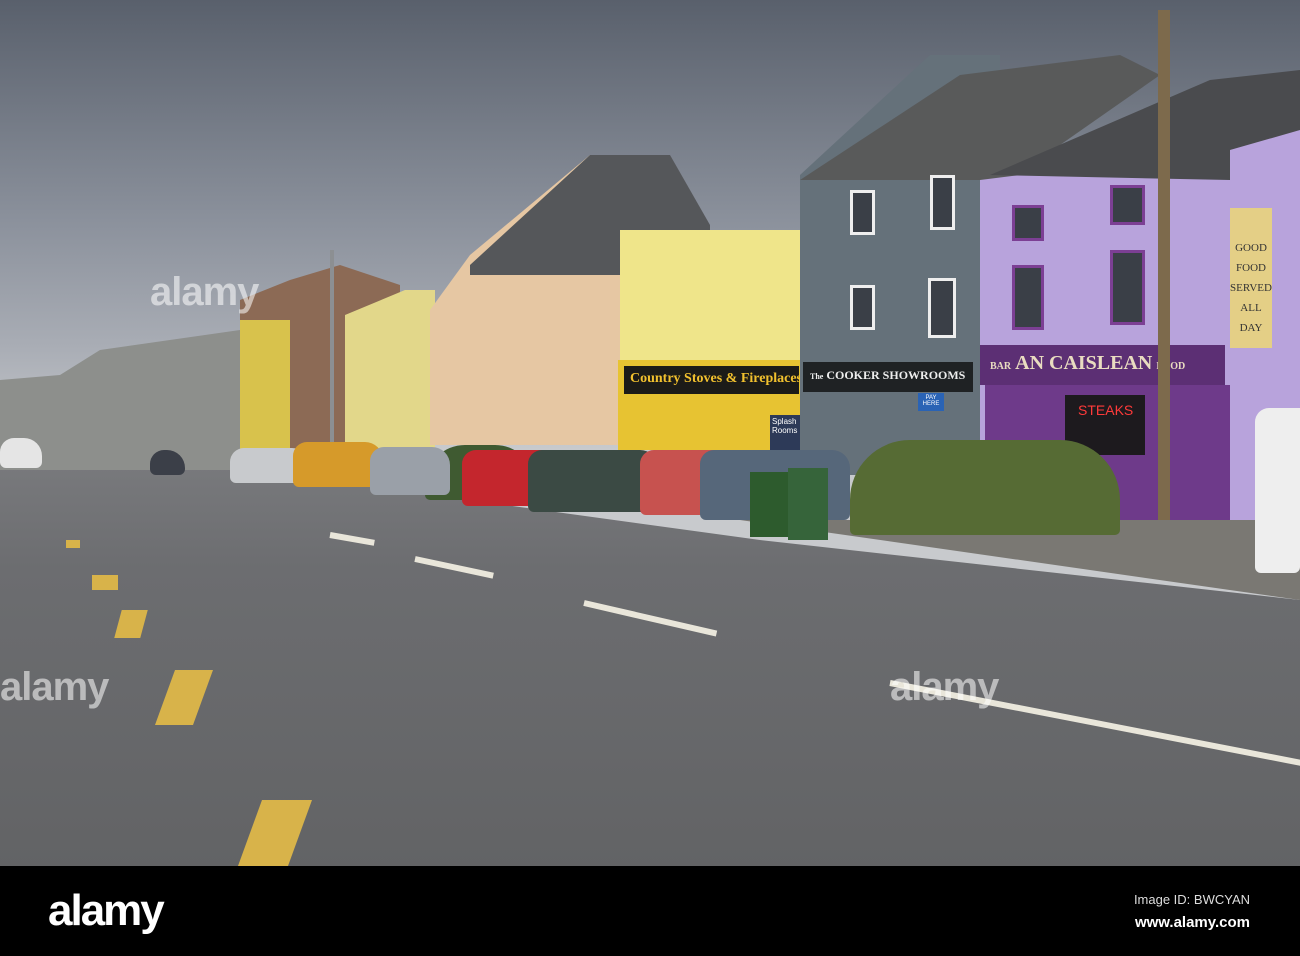 The height and width of the screenshot is (956, 1300). Describe the element at coordinates (390, 370) in the screenshot. I see `cream-house` at that location.